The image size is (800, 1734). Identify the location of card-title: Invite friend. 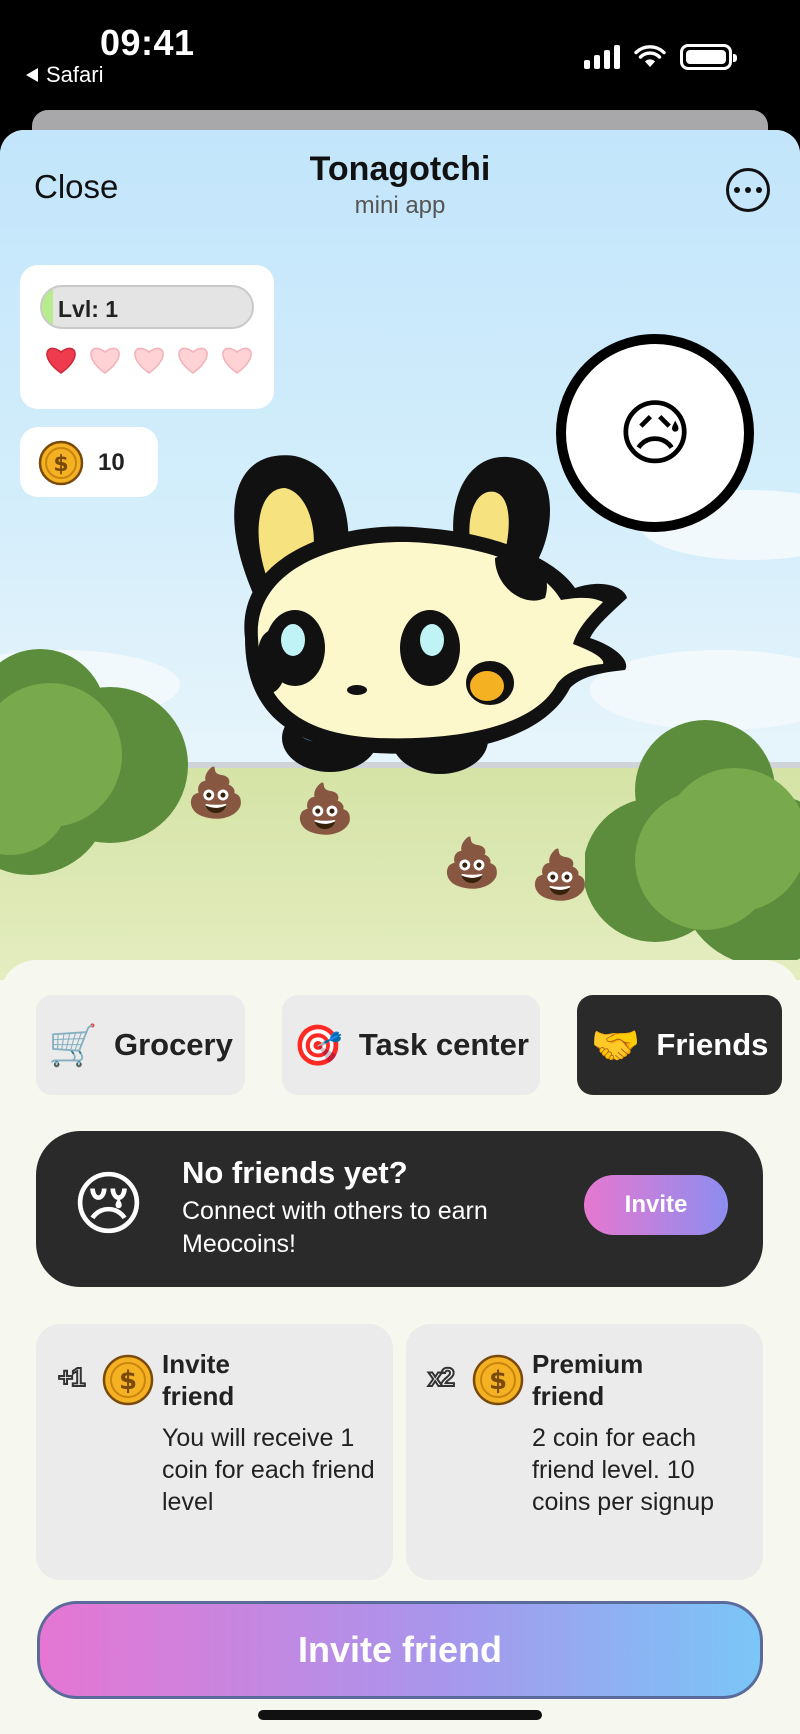
(198, 1380).